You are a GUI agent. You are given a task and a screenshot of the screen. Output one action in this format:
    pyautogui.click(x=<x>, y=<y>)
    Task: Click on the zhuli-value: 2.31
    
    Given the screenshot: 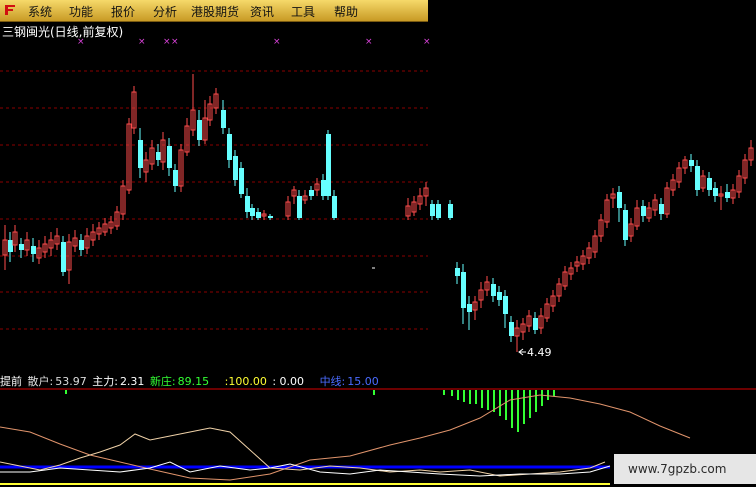 What is the action you would take?
    pyautogui.click(x=132, y=381)
    